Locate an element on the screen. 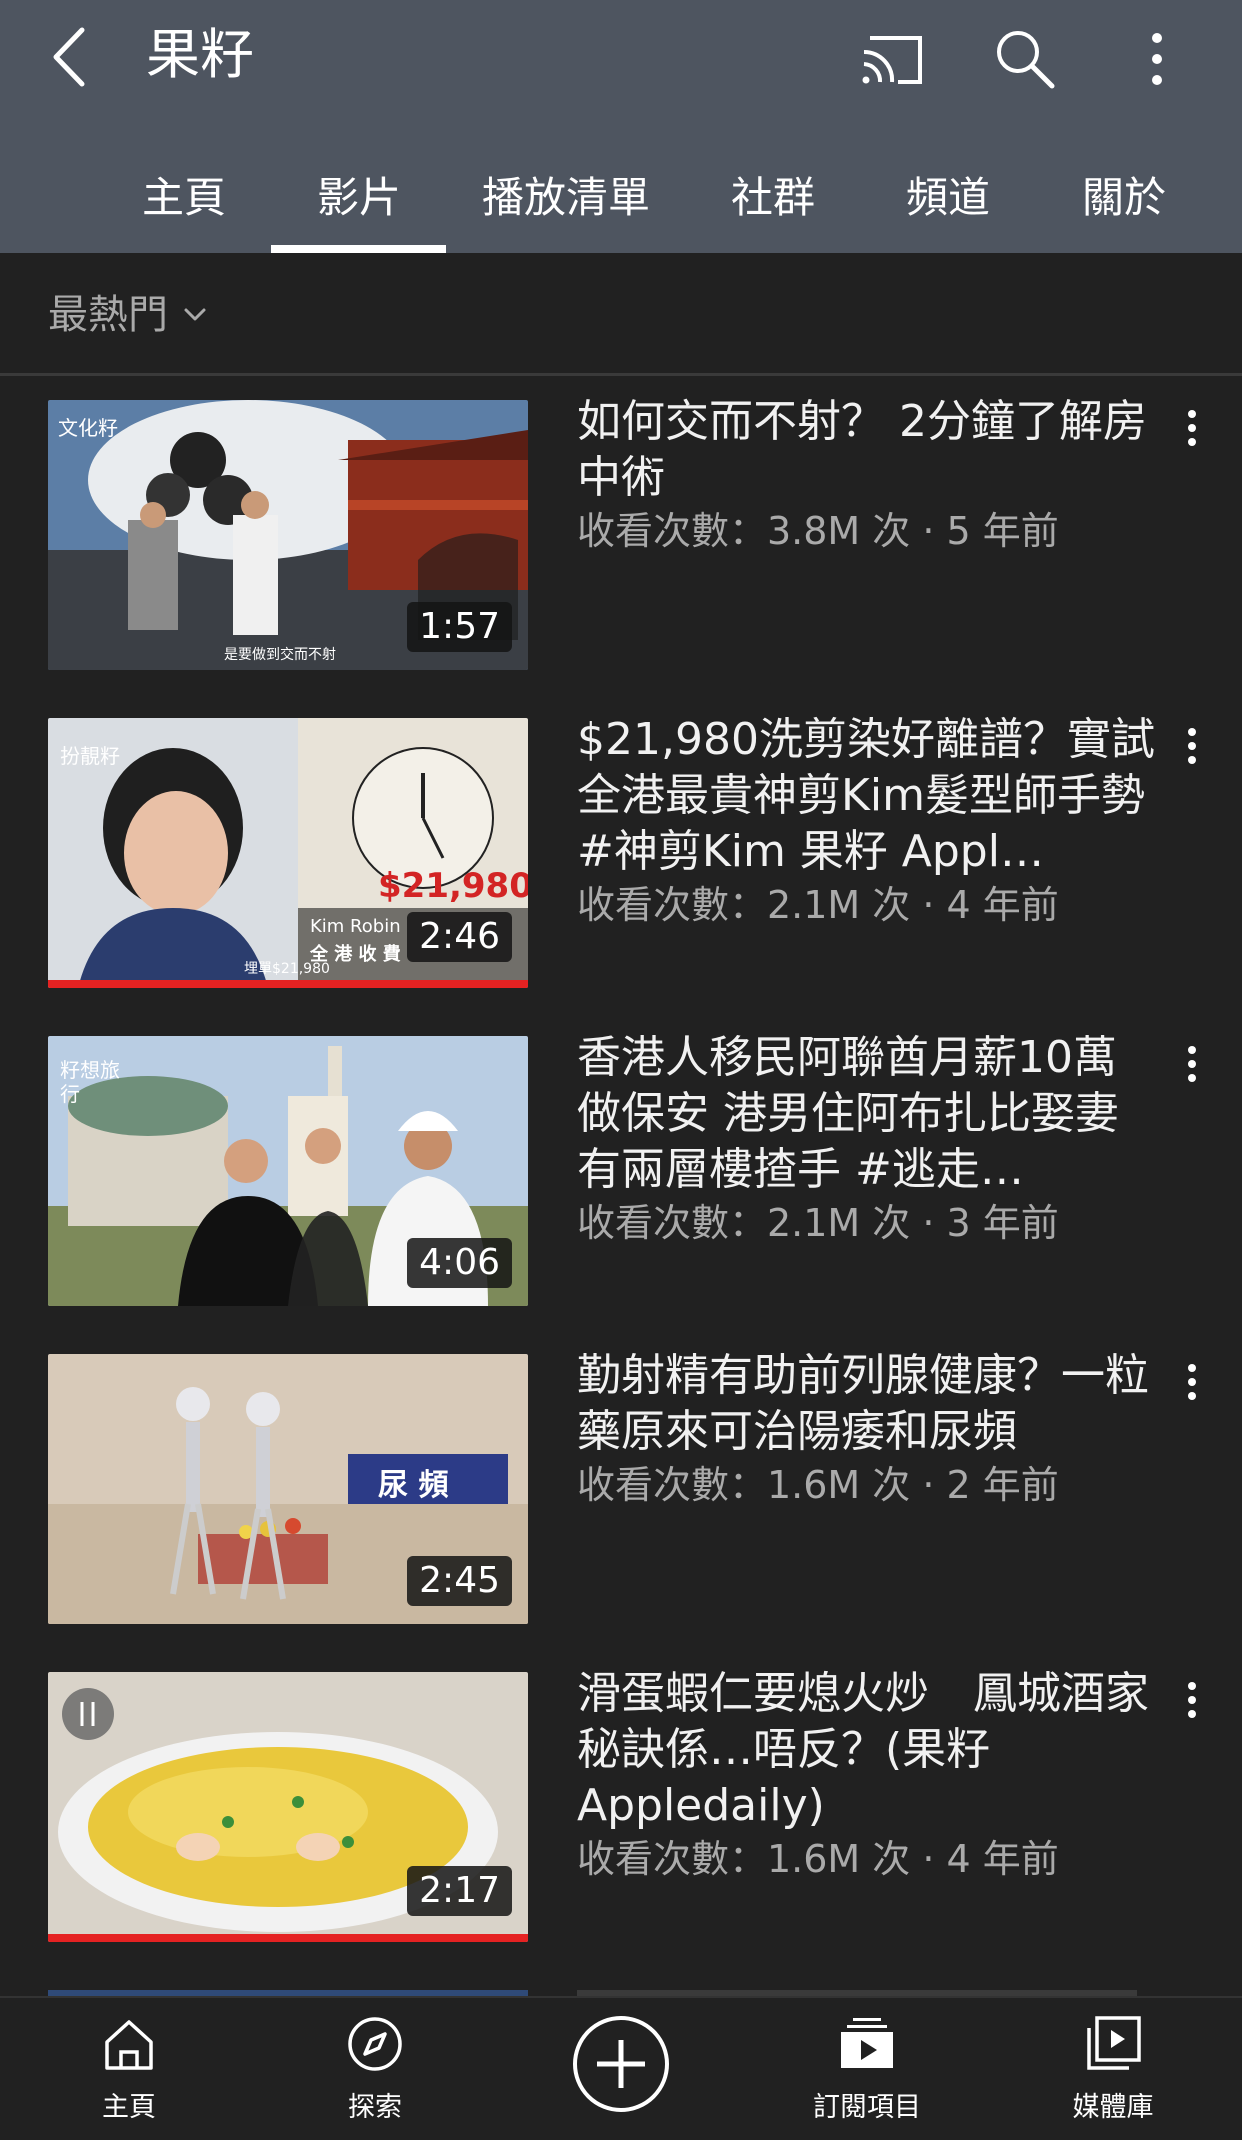 Image resolution: width=1242 pixels, height=2140 pixels. bottom-navigation: 主頁 探索 訂閱項目 媒體庫 is located at coordinates (621, 2068).